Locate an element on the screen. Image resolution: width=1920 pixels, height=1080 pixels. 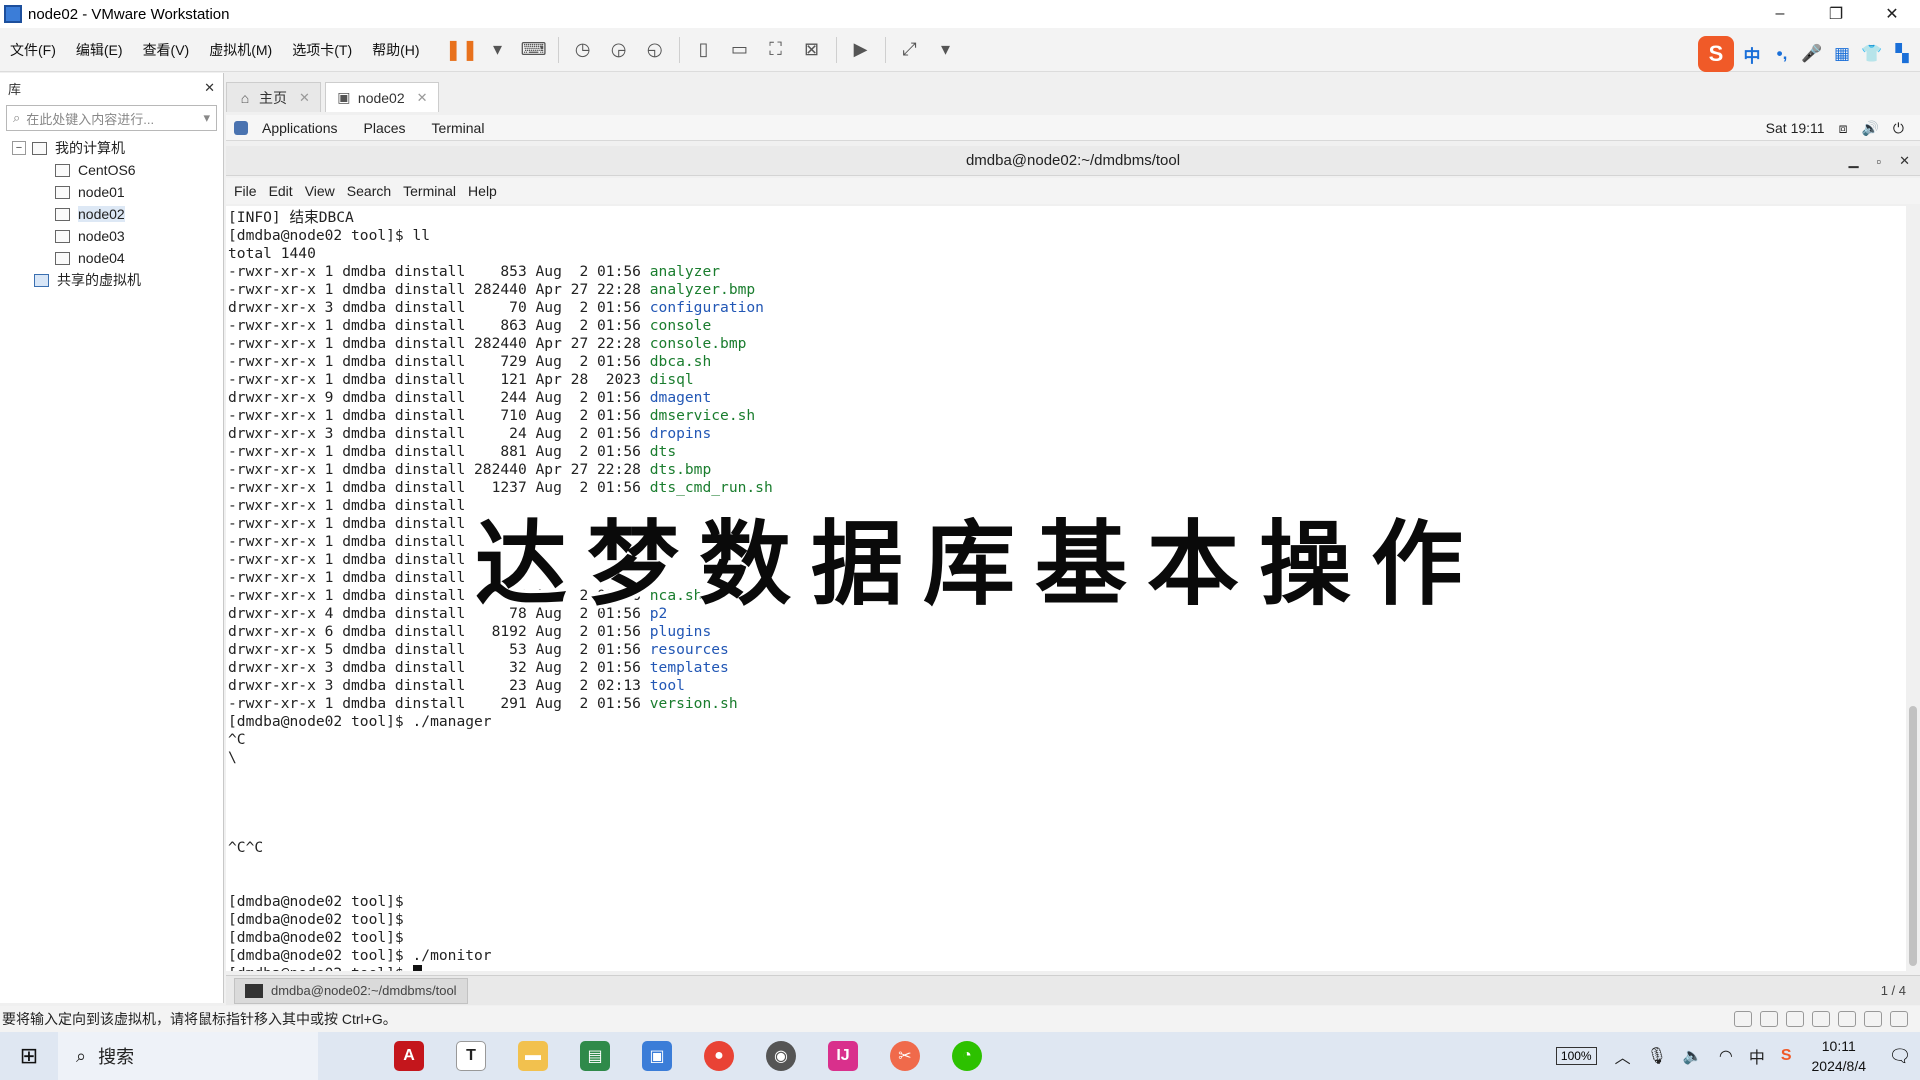
printer-icon is located at coordinates (1821, 1019).